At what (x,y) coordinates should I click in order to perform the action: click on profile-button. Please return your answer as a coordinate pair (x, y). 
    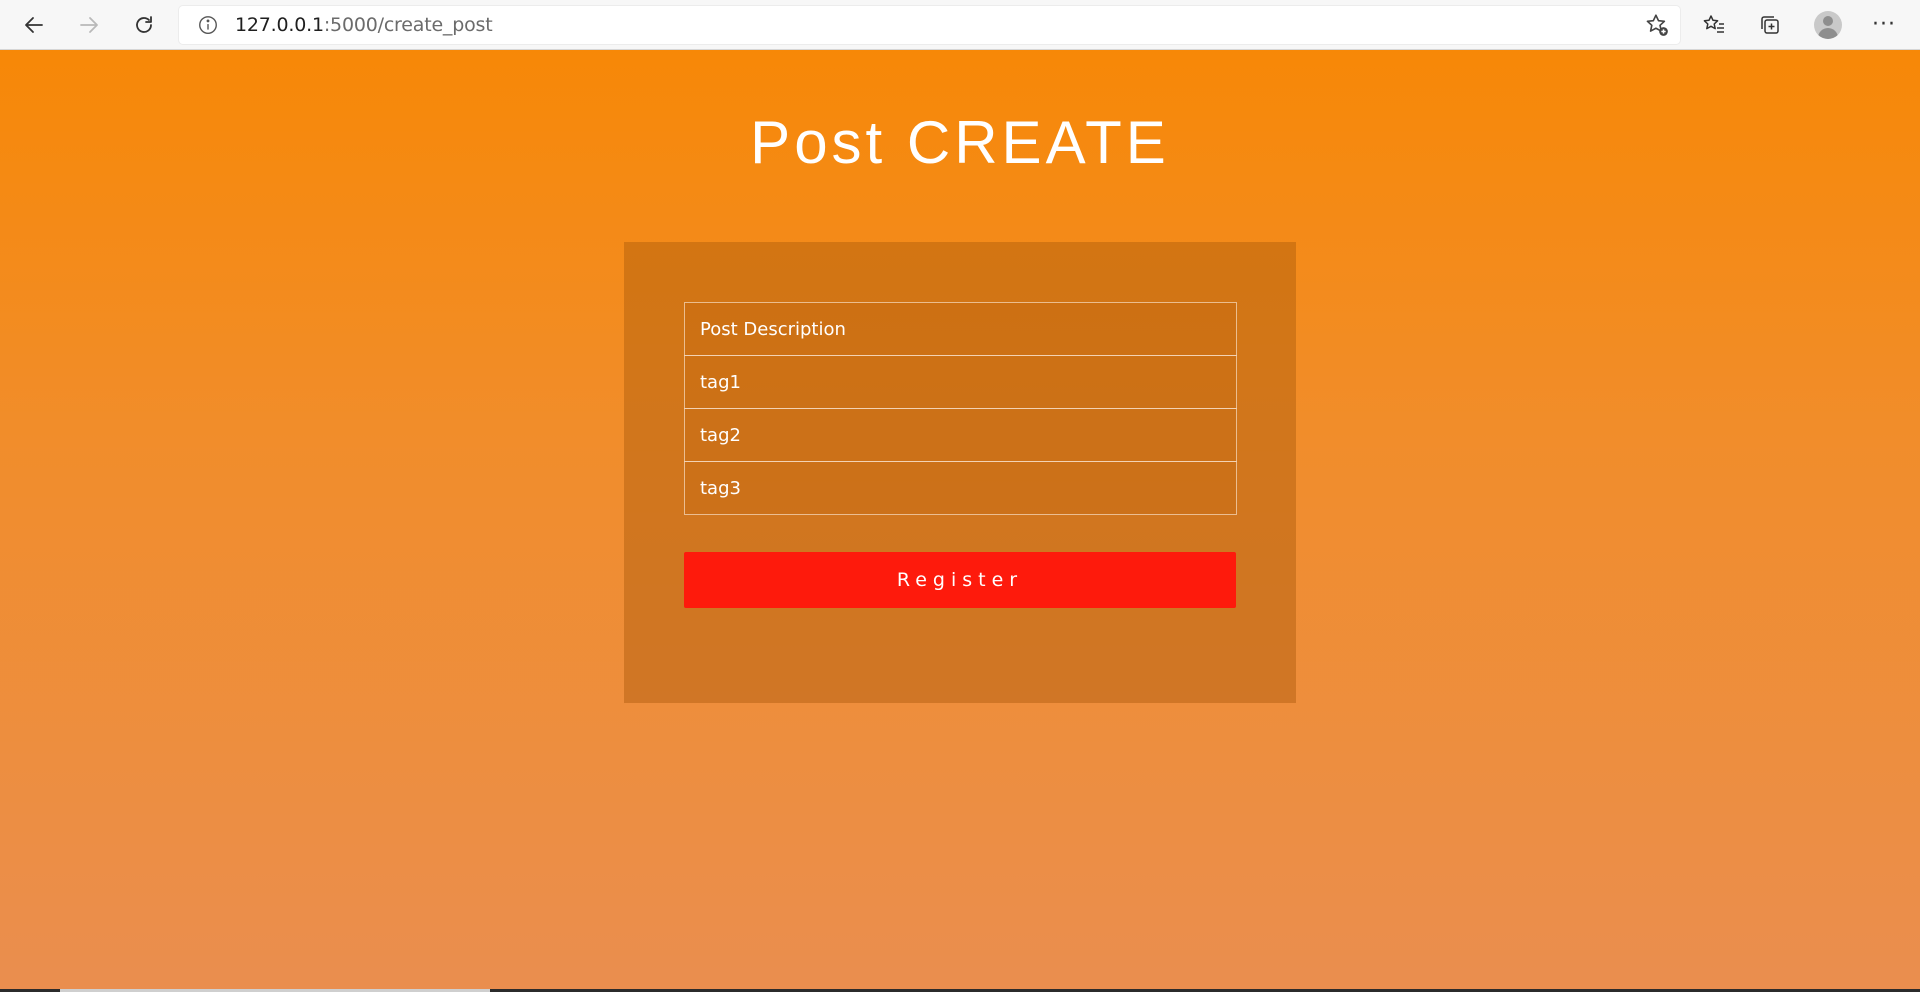
    Looking at the image, I should click on (1828, 25).